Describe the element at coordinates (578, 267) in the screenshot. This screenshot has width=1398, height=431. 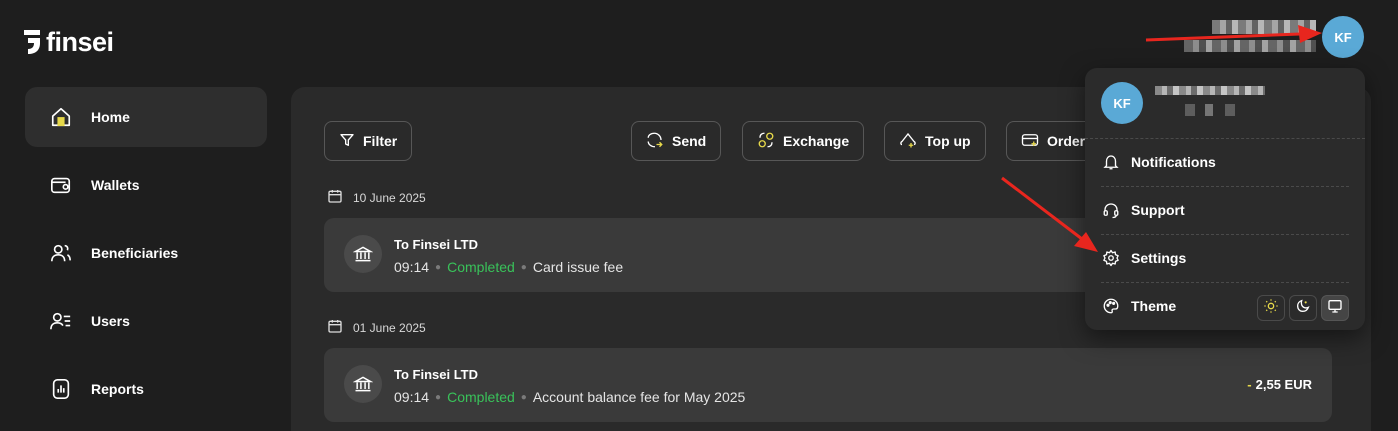
I see `transaction-description: Card issue fee` at that location.